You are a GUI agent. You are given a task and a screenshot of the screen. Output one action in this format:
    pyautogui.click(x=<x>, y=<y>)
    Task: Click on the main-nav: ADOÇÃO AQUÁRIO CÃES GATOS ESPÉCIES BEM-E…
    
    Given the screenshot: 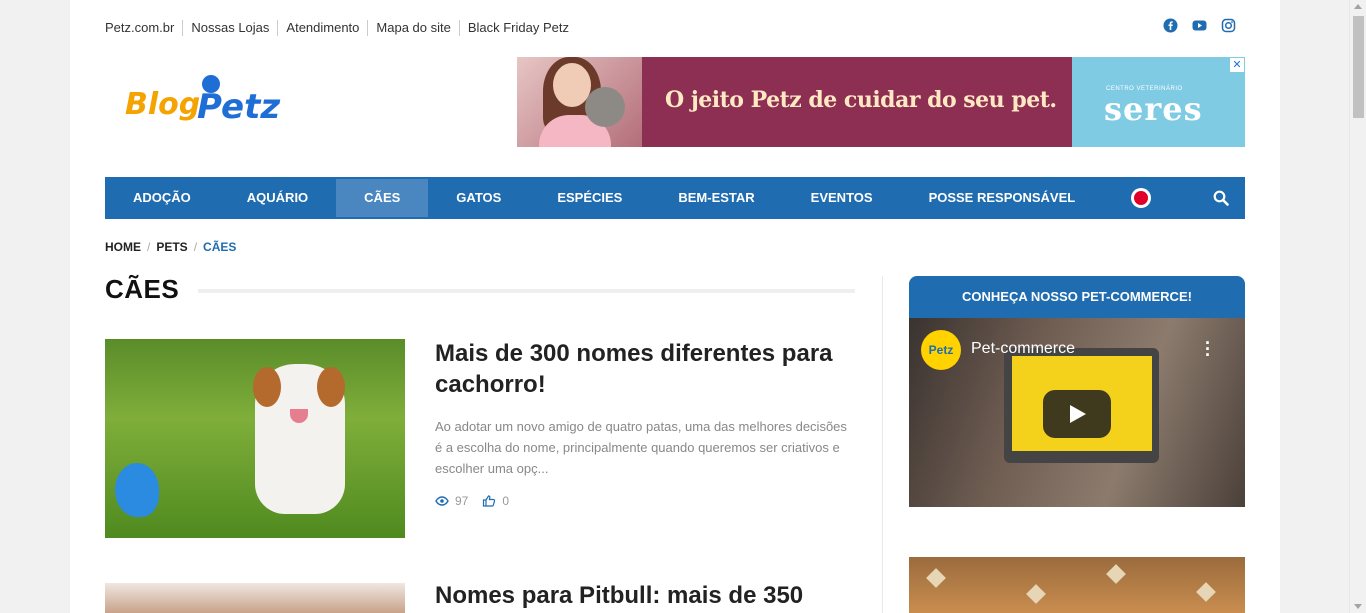 What is the action you would take?
    pyautogui.click(x=675, y=198)
    